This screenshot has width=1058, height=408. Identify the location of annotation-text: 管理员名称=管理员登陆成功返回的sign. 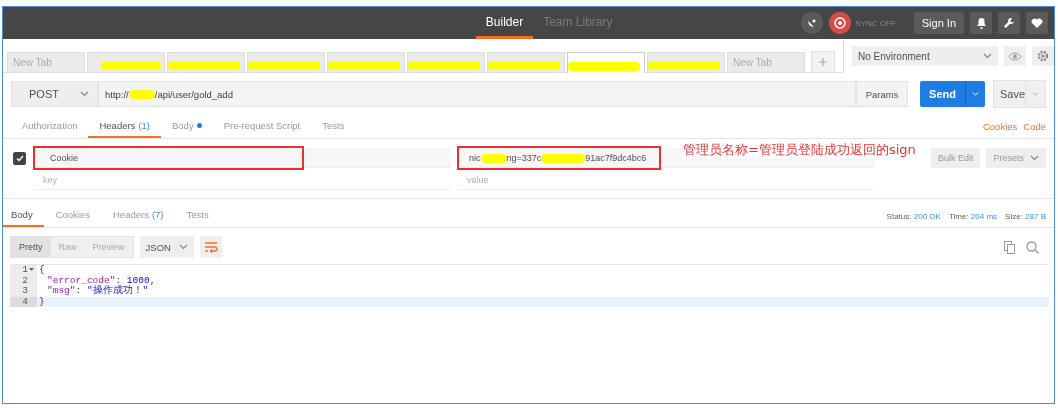
(799, 150).